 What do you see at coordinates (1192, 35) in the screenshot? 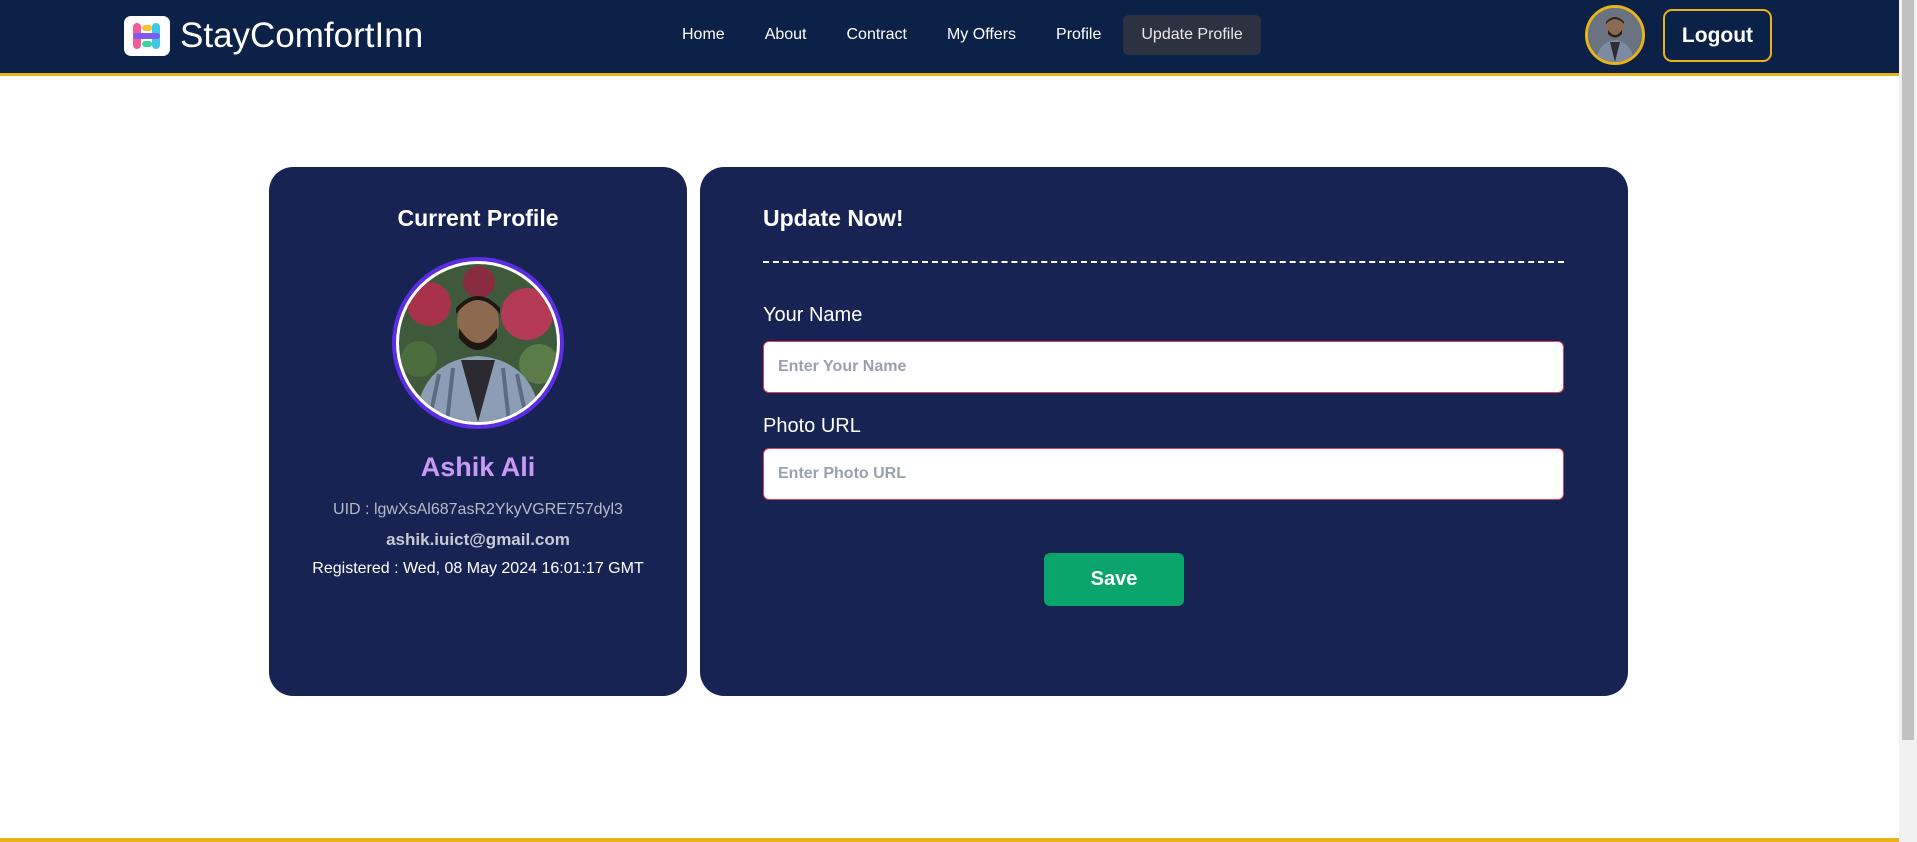
I see `nav-link-update-profile: Update Profile` at bounding box center [1192, 35].